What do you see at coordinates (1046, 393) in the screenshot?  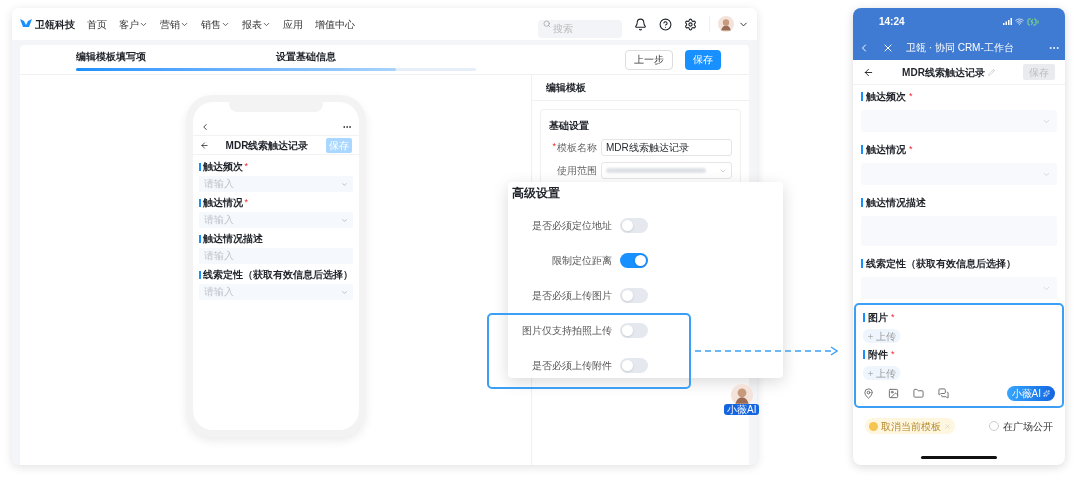 I see `sparkle-icon` at bounding box center [1046, 393].